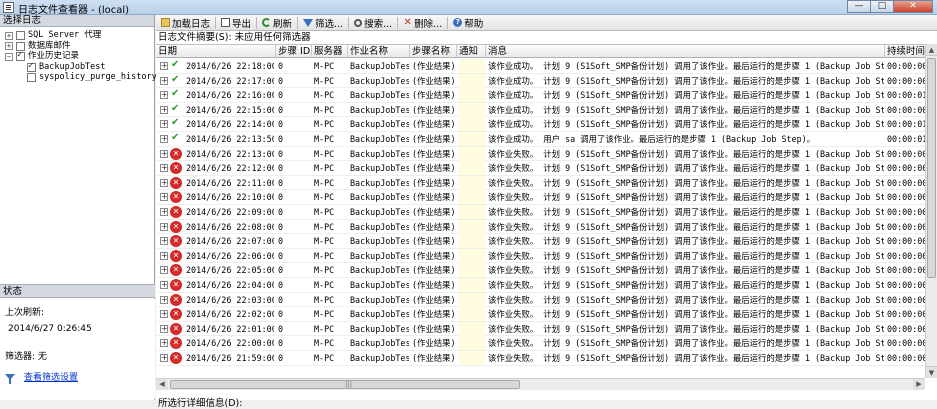  Describe the element at coordinates (66, 67) in the screenshot. I see `tree-item: BackupJobTest` at that location.